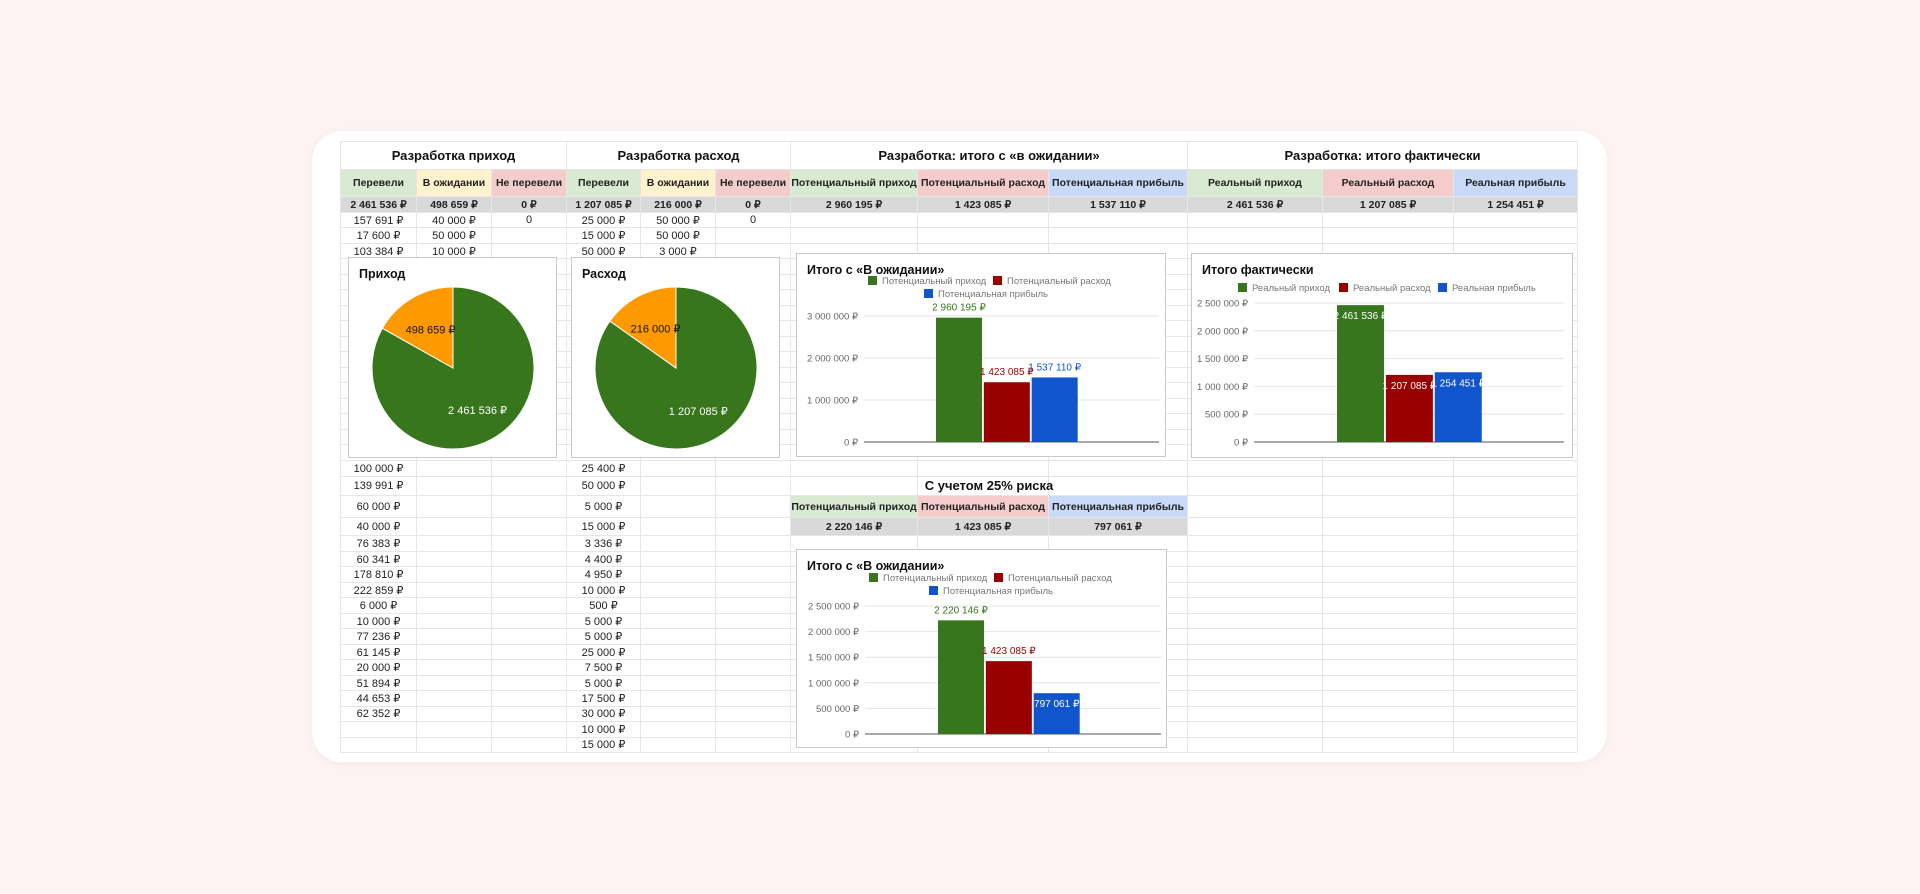  Describe the element at coordinates (603, 667) in the screenshot. I see `data-cell: 7 500 ₽` at that location.